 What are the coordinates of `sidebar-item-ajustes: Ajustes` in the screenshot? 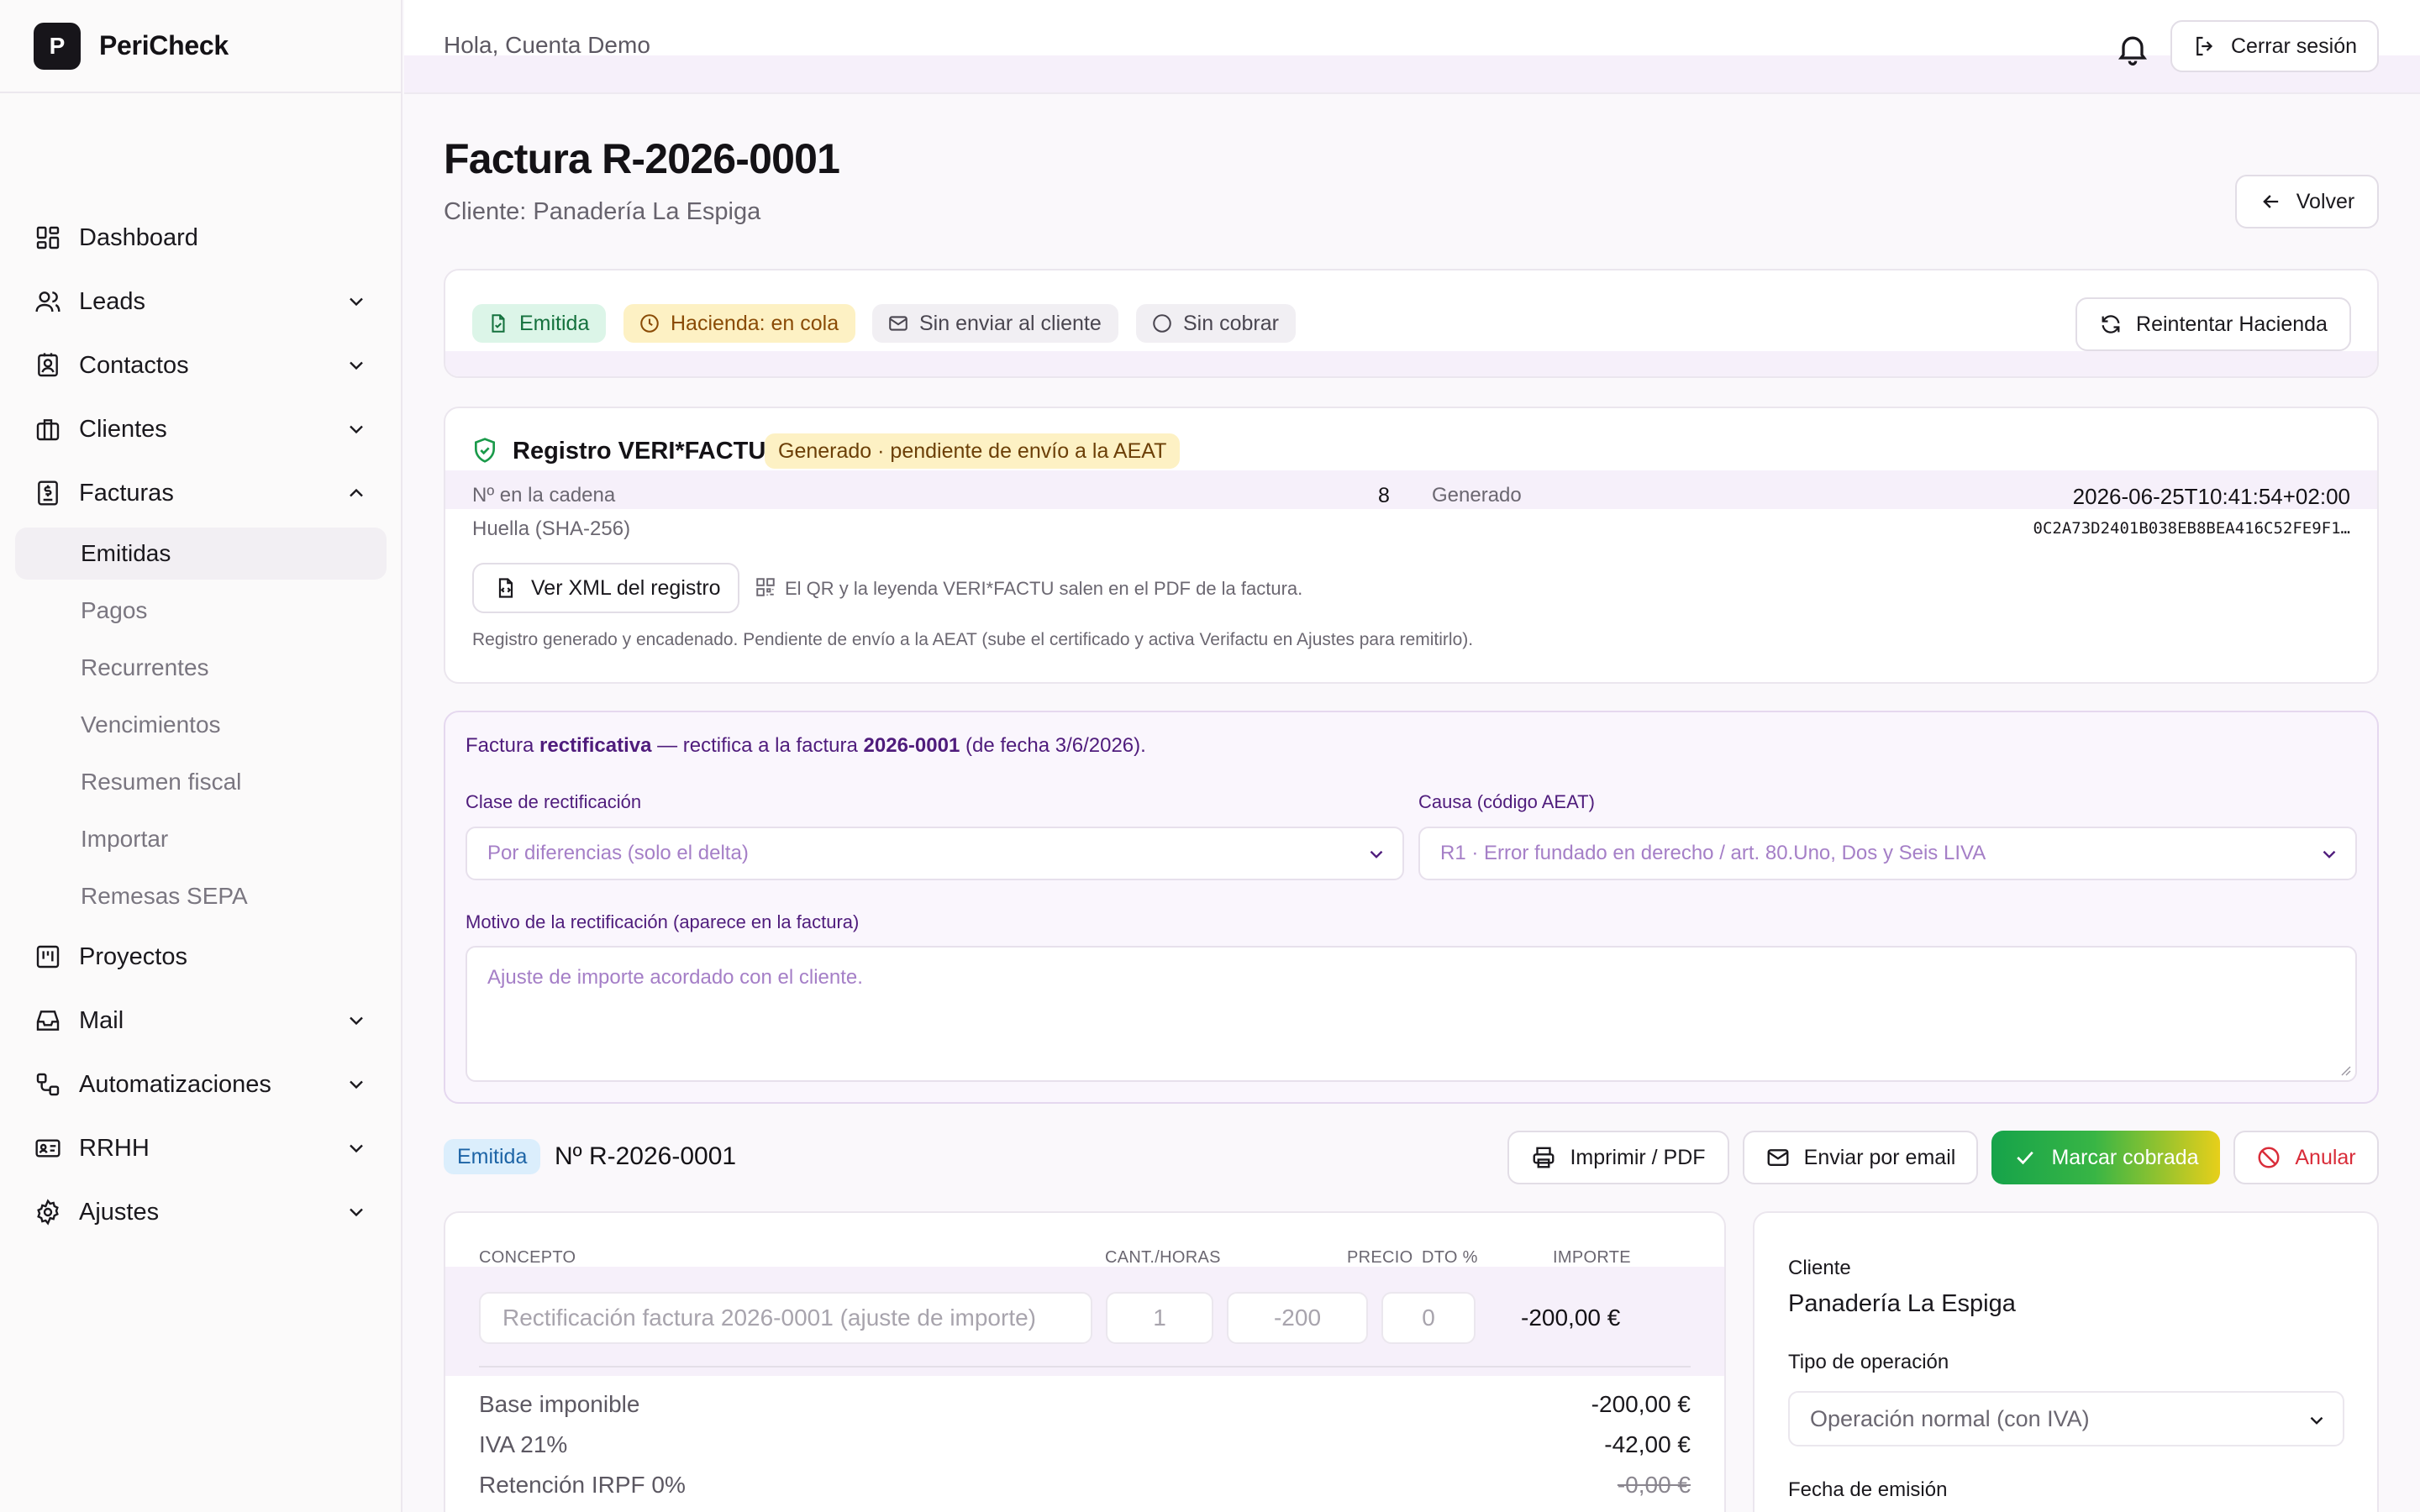 It's located at (201, 1212).